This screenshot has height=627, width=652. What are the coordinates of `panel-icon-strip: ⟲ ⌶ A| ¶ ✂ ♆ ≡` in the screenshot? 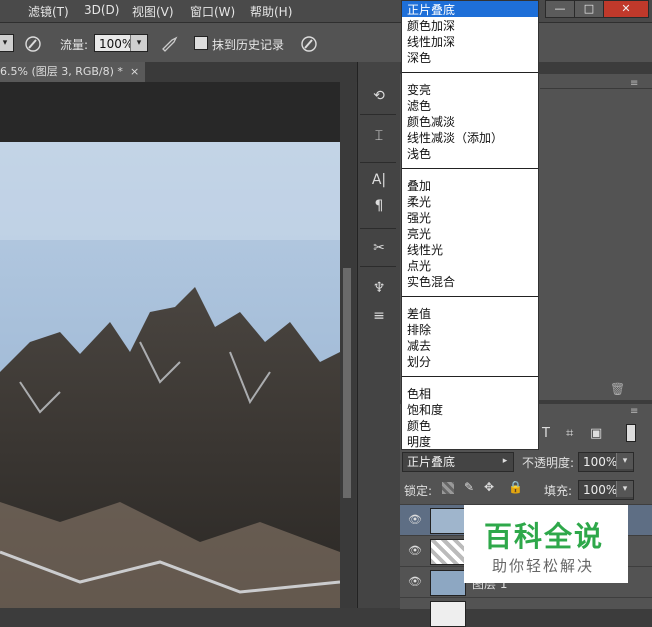 It's located at (379, 335).